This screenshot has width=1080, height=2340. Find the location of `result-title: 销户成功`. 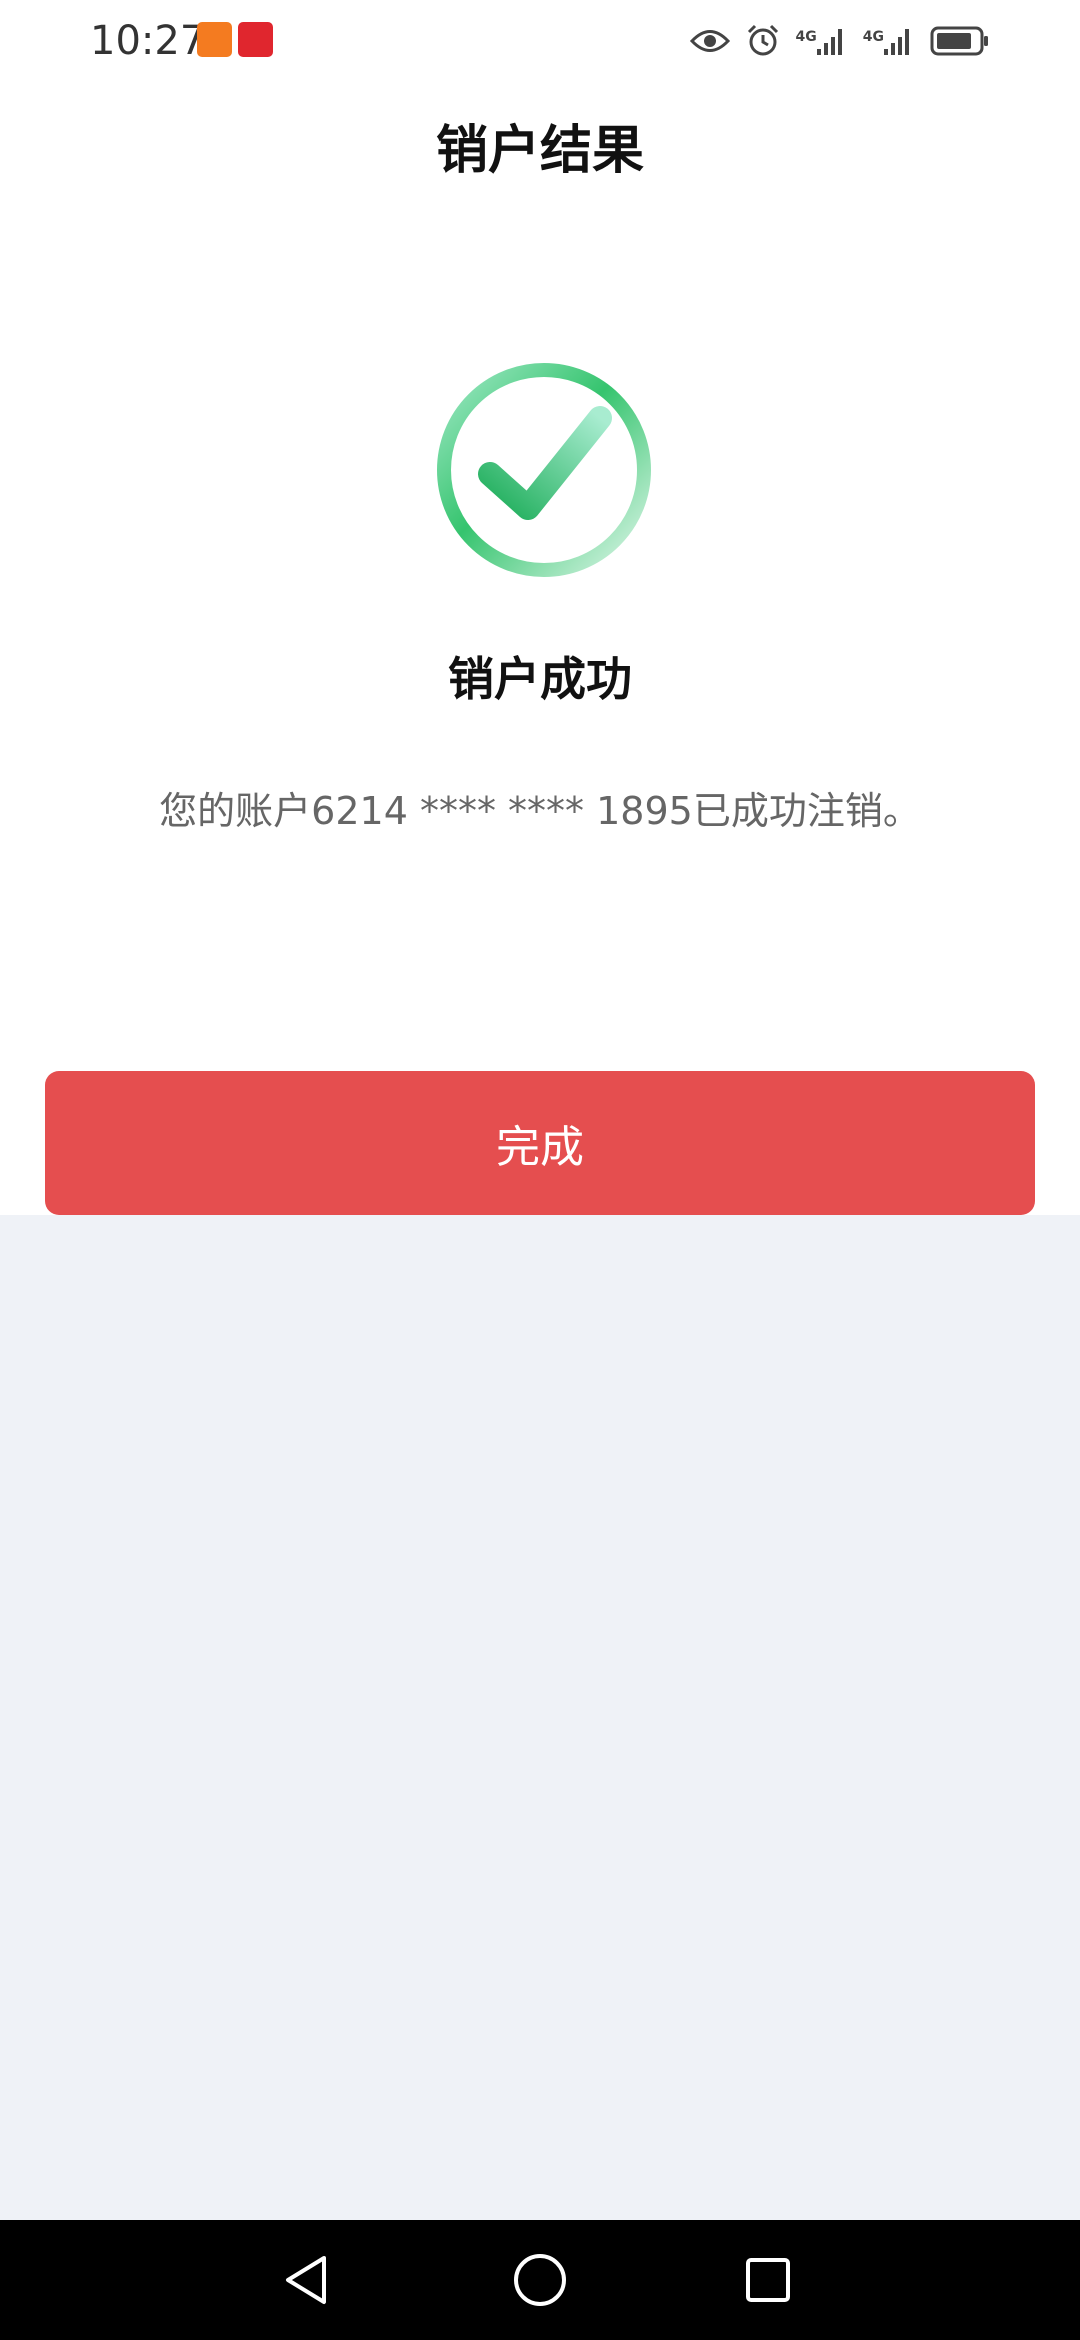

result-title: 销户成功 is located at coordinates (540, 679).